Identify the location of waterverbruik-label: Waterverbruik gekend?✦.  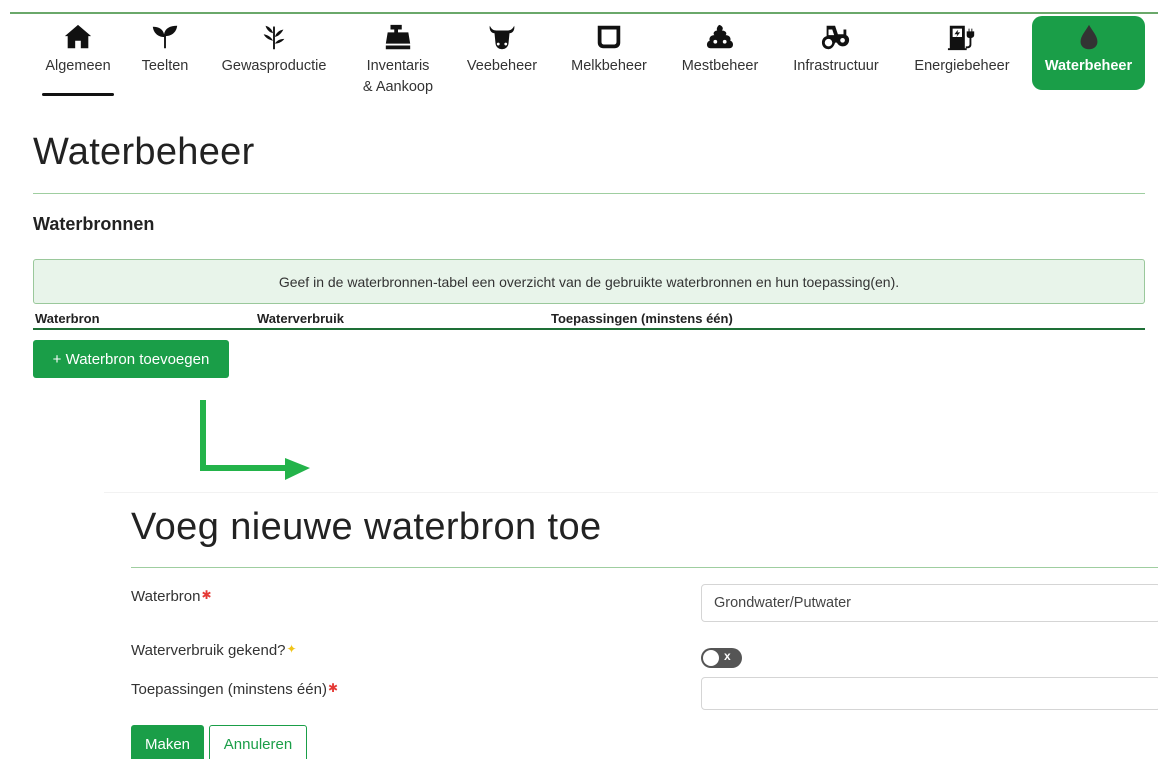
(214, 650).